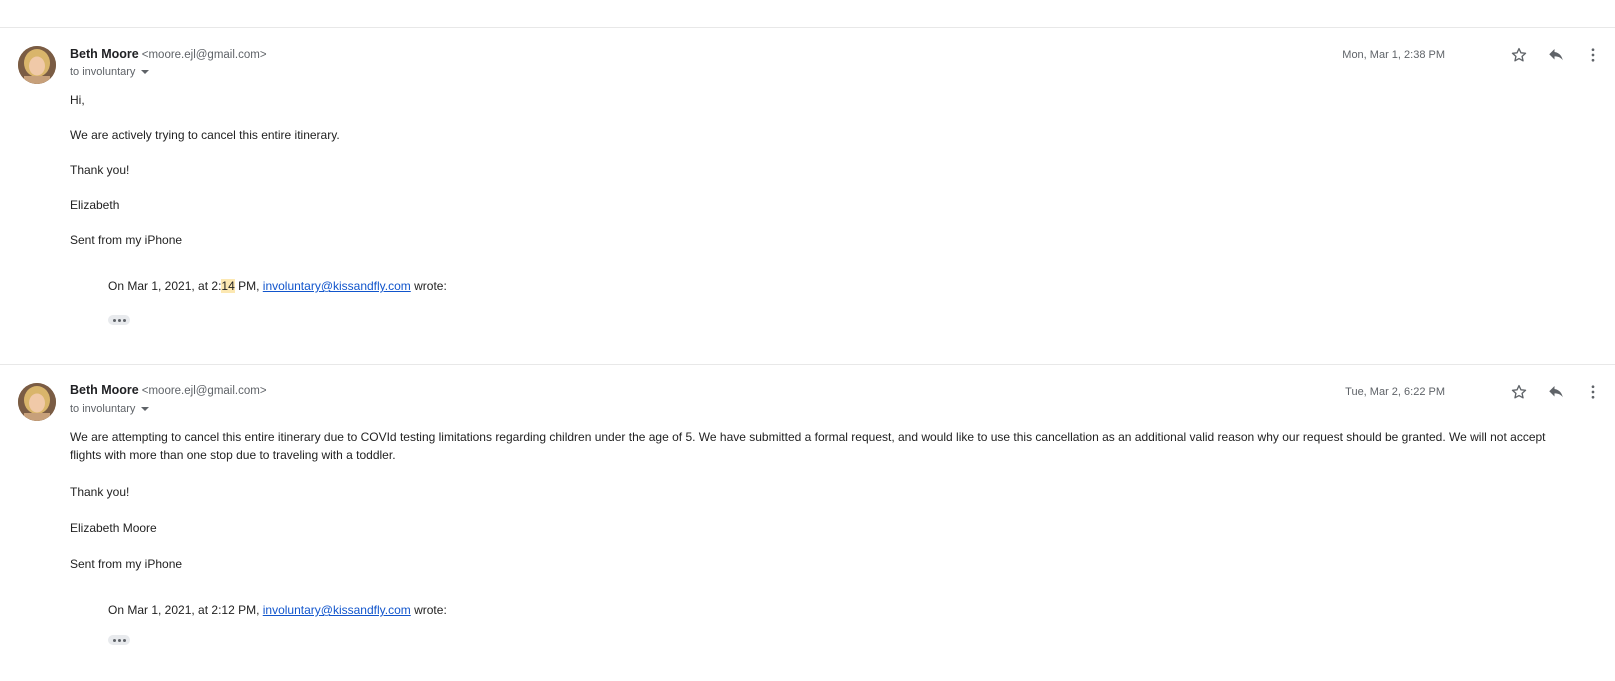  What do you see at coordinates (807, 364) in the screenshot?
I see `message-divider` at bounding box center [807, 364].